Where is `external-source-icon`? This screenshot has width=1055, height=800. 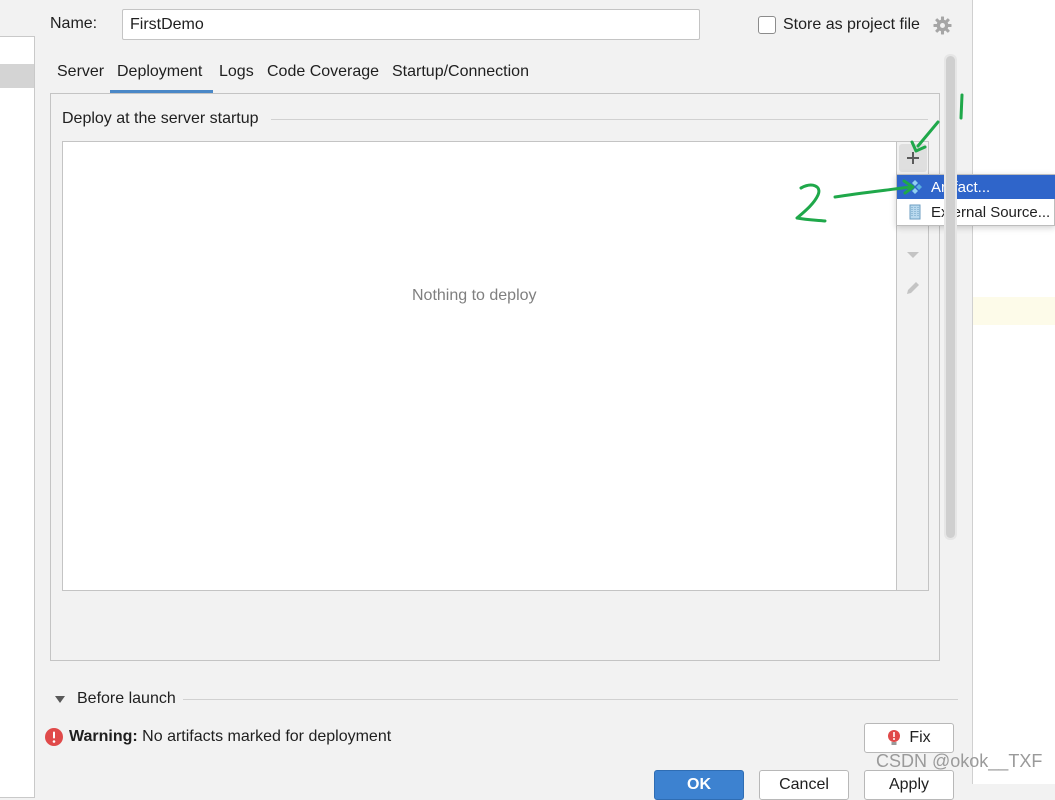 external-source-icon is located at coordinates (915, 212).